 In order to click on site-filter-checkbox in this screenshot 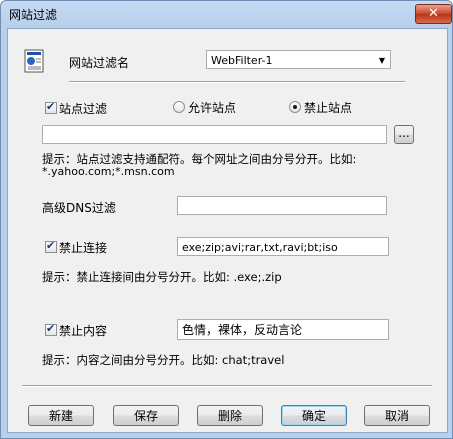, I will do `click(51, 107)`.